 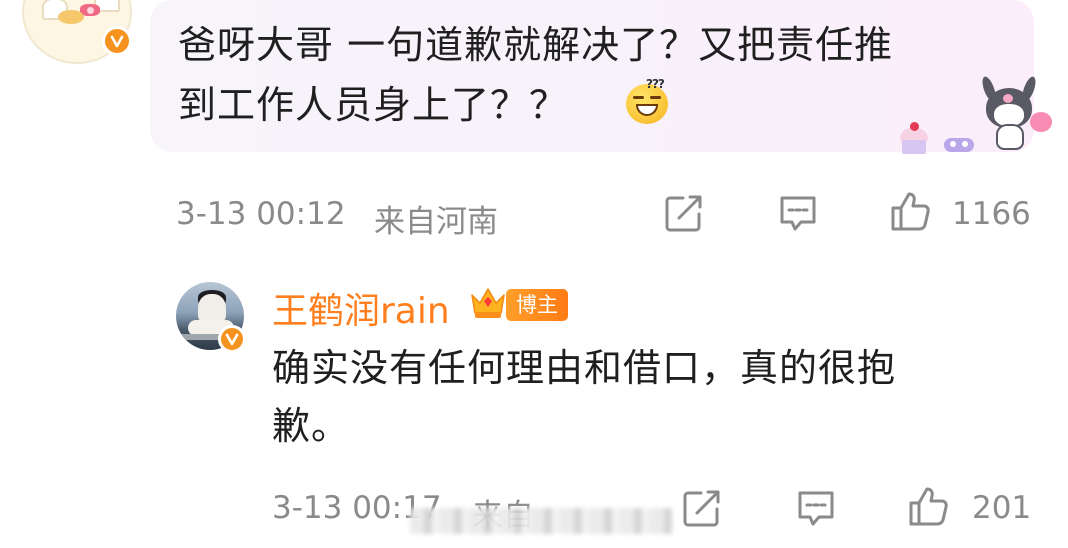 I want to click on avatar-bow-center, so click(x=90, y=10).